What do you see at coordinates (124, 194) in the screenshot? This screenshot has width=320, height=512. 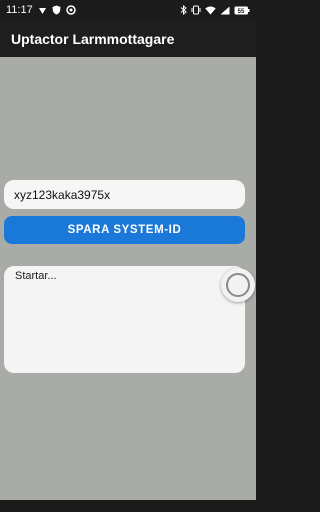 I see `system-id-input` at bounding box center [124, 194].